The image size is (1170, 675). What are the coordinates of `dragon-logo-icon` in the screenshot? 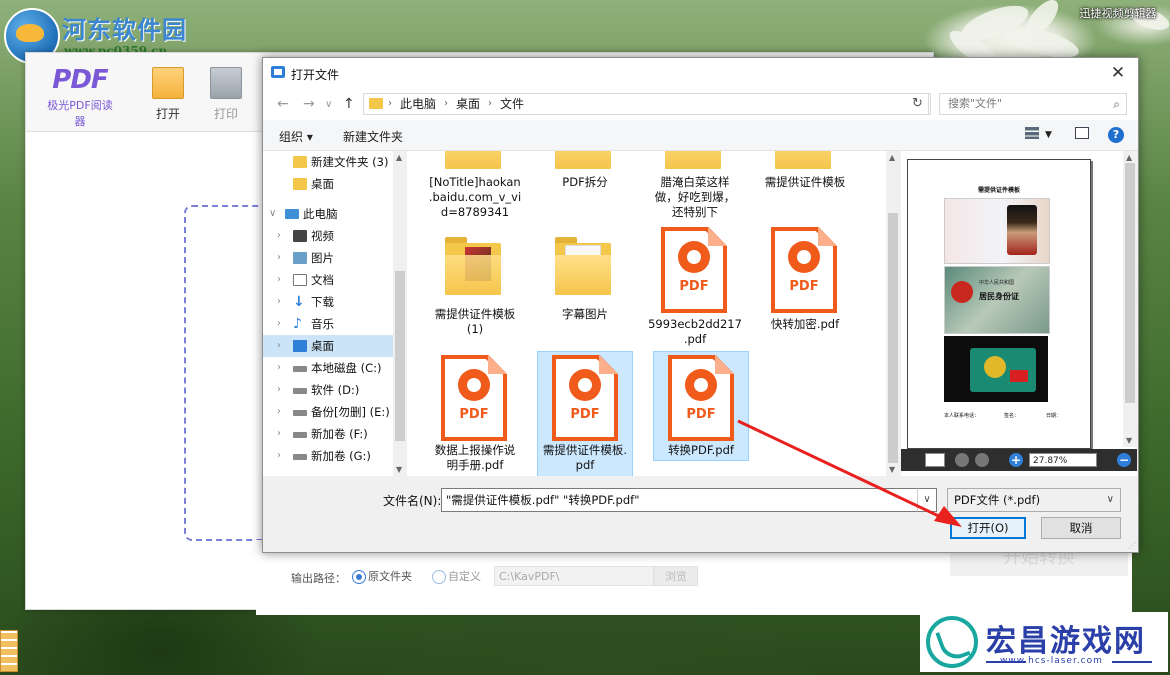 It's located at (952, 642).